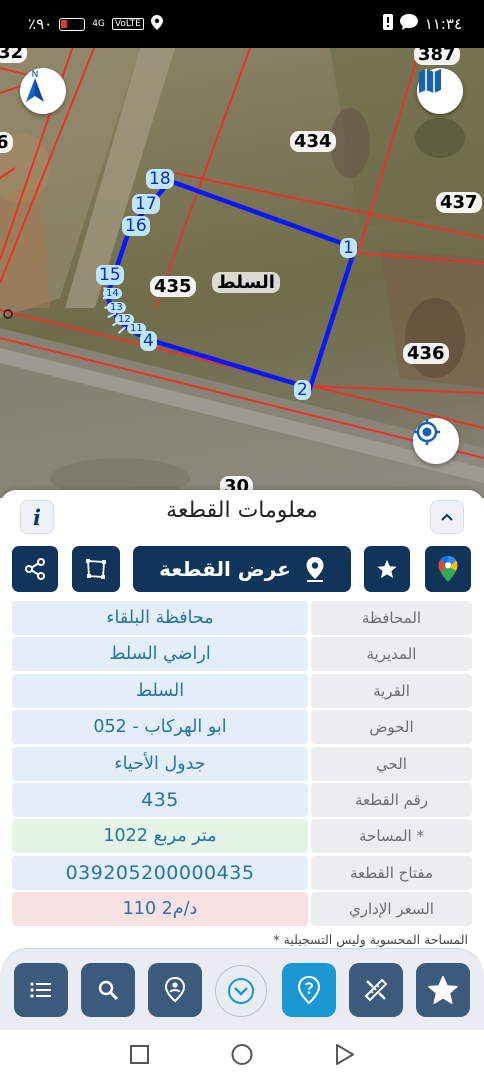  What do you see at coordinates (6, 142) in the screenshot?
I see `parcel-label-6: 6` at bounding box center [6, 142].